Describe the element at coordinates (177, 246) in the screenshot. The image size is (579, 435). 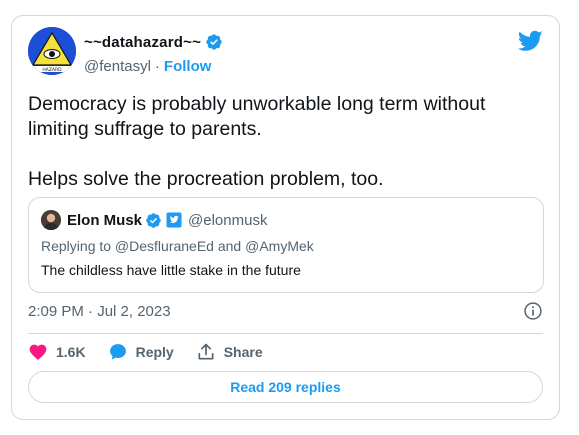
I see `replying-to-text: Replying to @DesfluraneEd and @AmyMek` at that location.